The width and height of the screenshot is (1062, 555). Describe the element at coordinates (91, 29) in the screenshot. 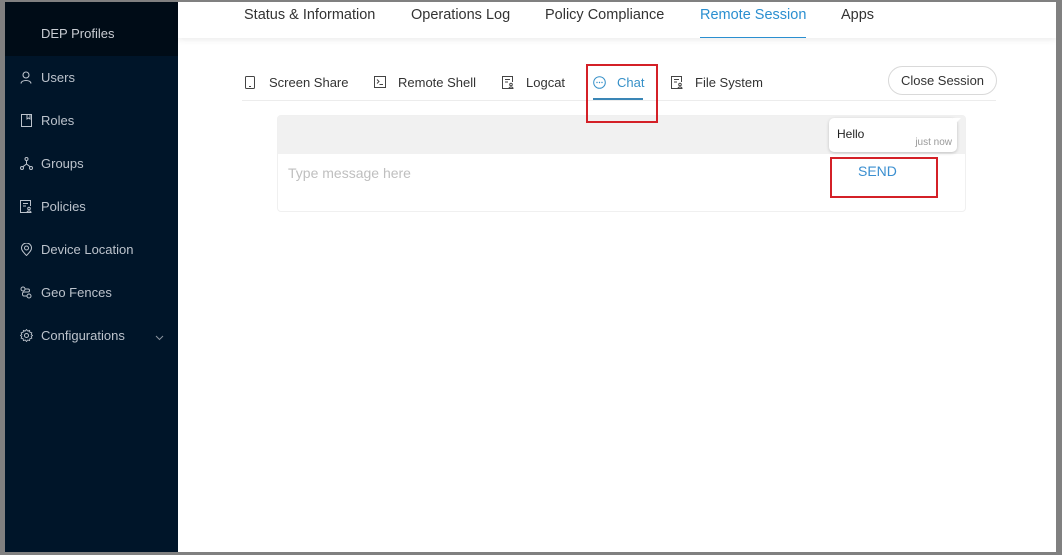

I see `sidebar-item-dep-profiles: DEP Profiles` at that location.